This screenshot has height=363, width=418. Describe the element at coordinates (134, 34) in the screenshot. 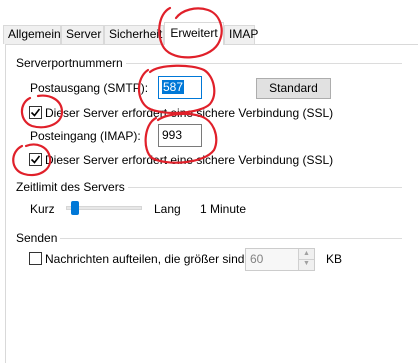

I see `tab-sicherheit: Sicherheit` at that location.